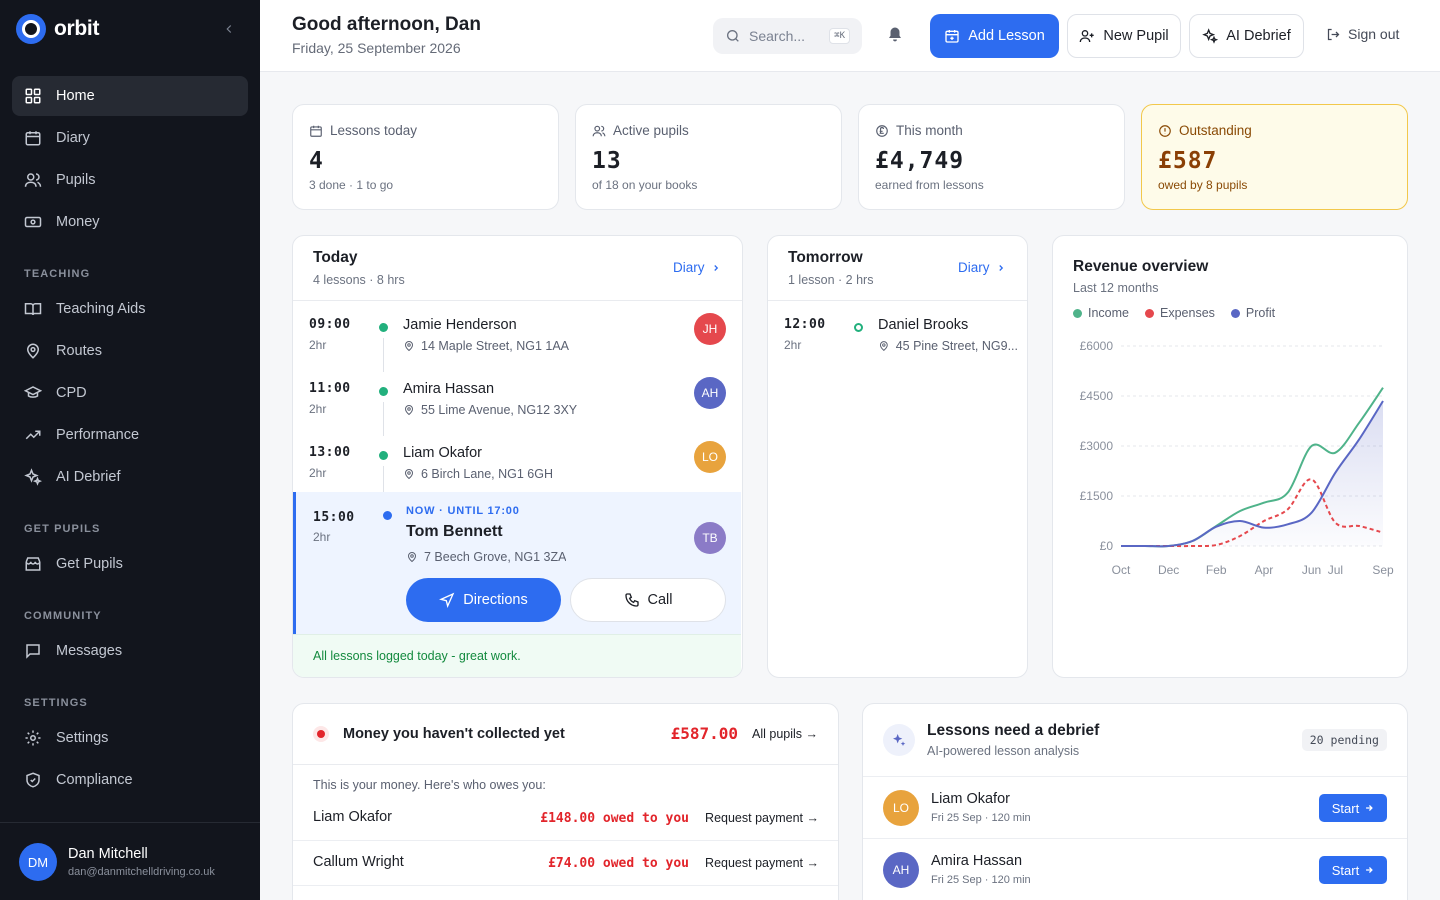 The height and width of the screenshot is (900, 1440). Describe the element at coordinates (645, 185) in the screenshot. I see `stat-sub: of 18 on your books` at that location.